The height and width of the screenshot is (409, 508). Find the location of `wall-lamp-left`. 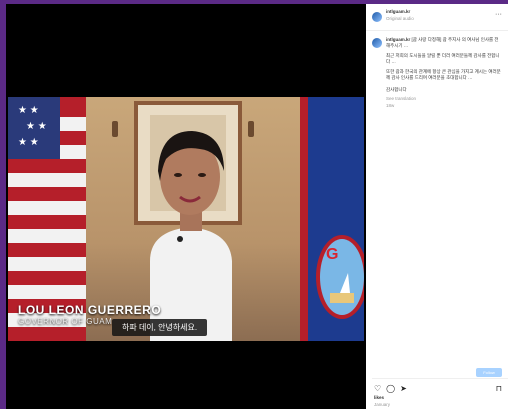

wall-lamp-left is located at coordinates (115, 129).